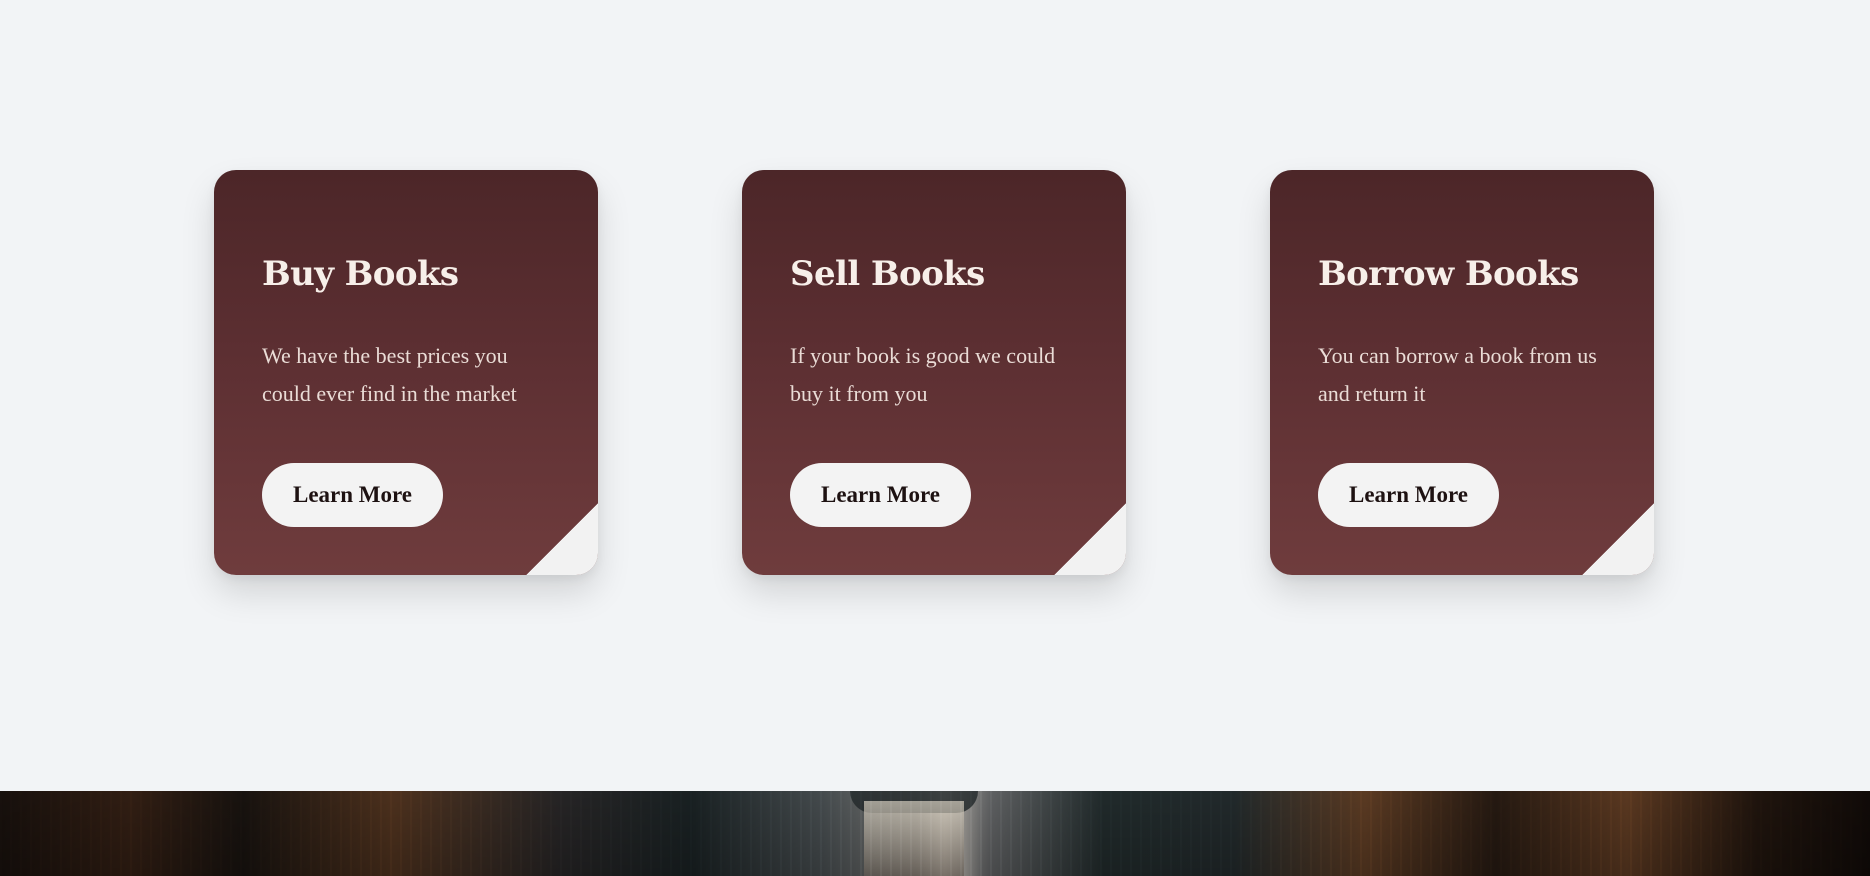 The image size is (1870, 876). I want to click on bookshelf-texture, so click(935, 833).